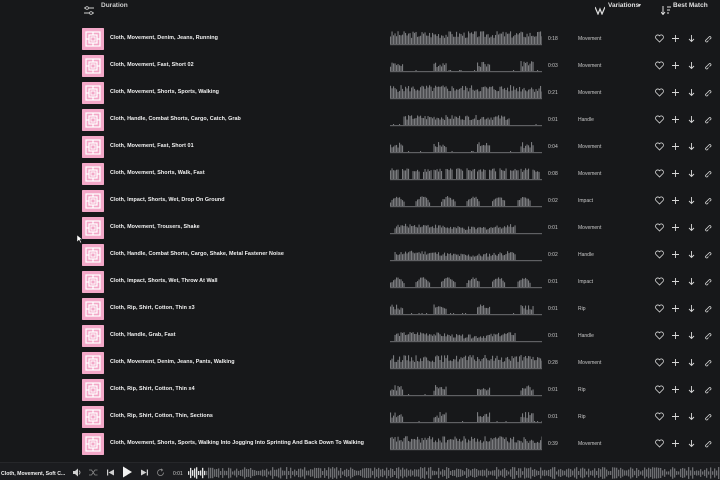 The image size is (720, 480). I want to click on previous-track-icon, so click(110, 472).